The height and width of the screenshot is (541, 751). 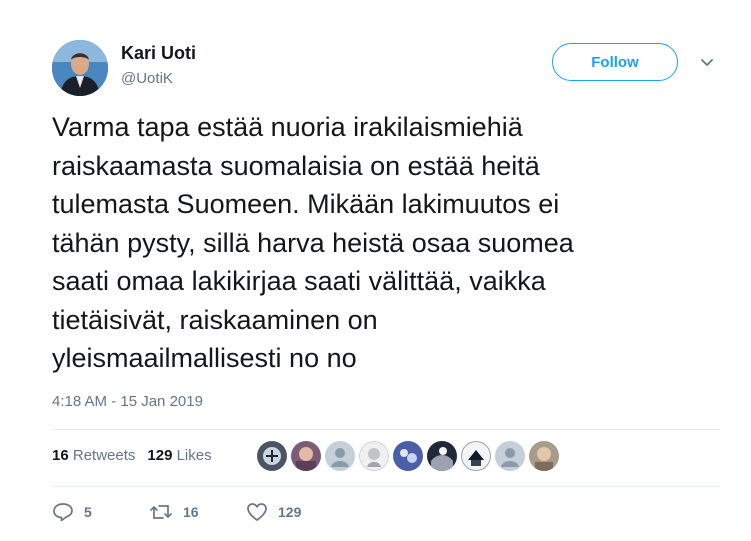 I want to click on retweets-label: Retweets, so click(x=104, y=455).